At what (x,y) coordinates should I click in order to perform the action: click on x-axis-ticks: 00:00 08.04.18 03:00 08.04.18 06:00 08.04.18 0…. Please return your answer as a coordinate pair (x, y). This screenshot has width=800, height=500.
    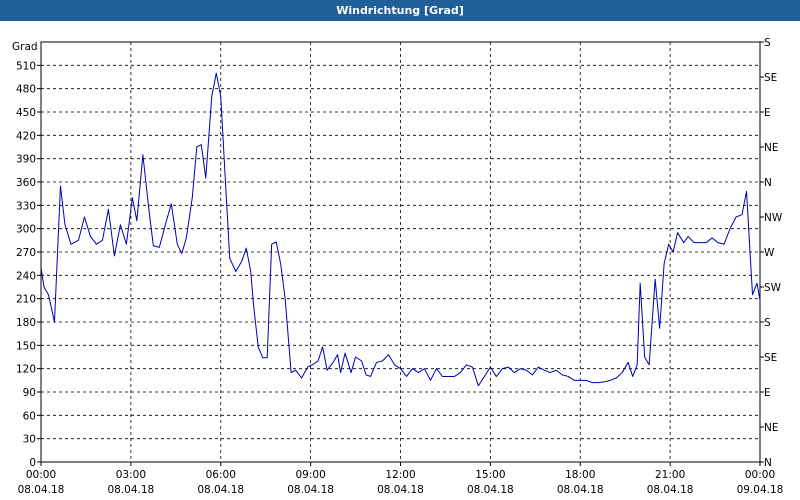
    Looking at the image, I should click on (401, 479).